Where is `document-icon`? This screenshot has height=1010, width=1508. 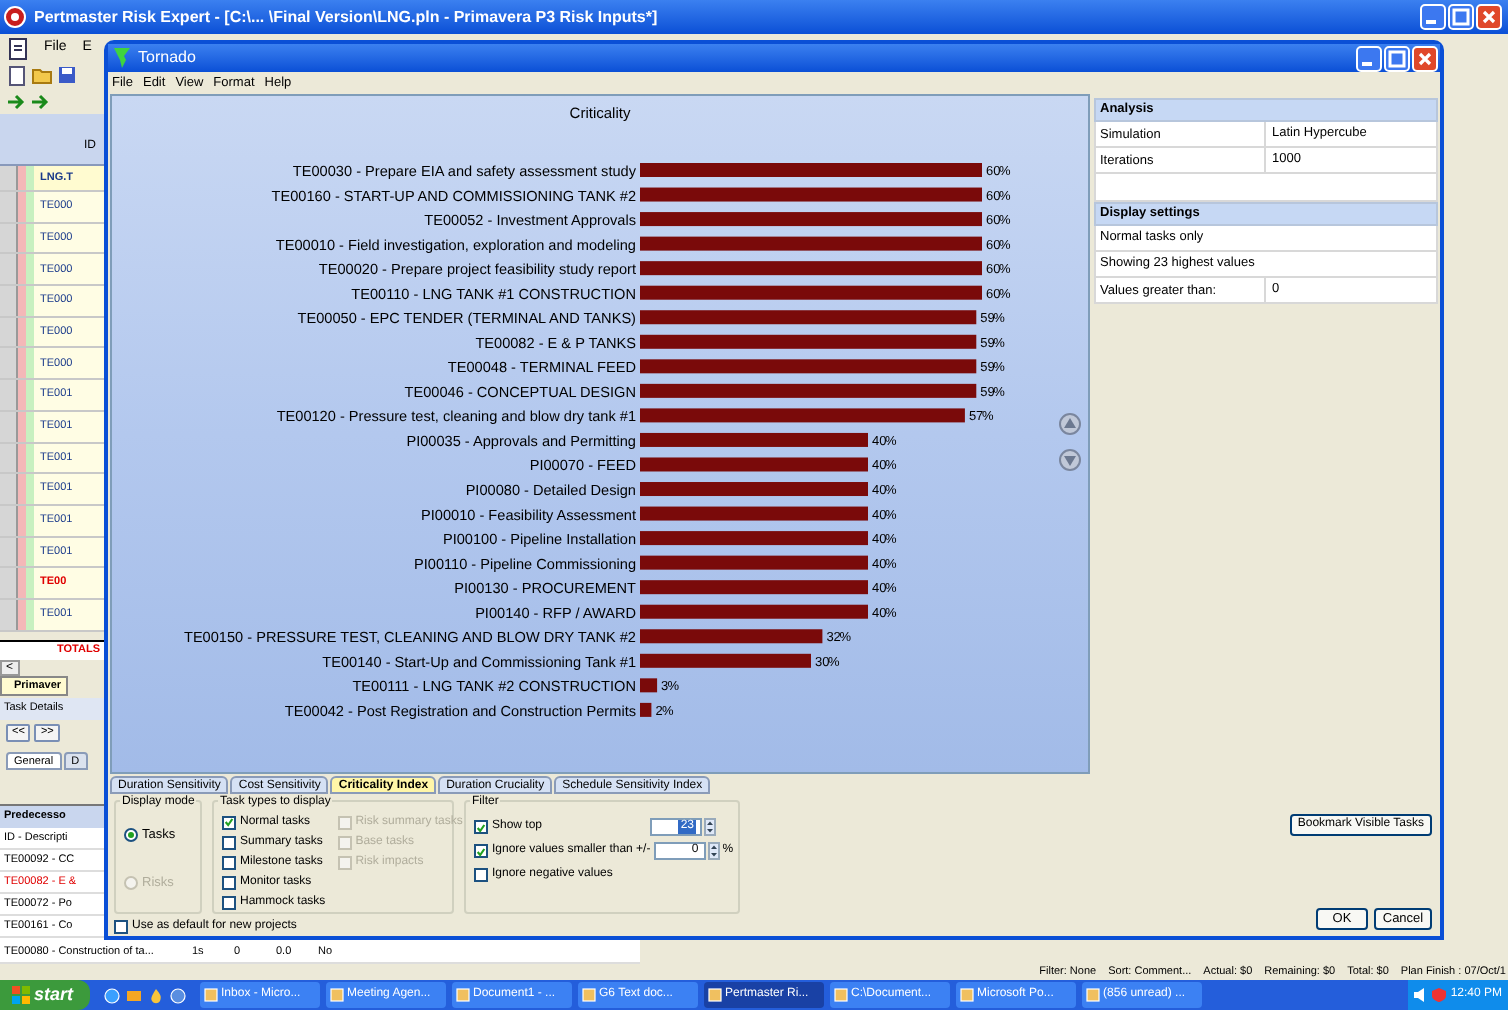 document-icon is located at coordinates (18, 48).